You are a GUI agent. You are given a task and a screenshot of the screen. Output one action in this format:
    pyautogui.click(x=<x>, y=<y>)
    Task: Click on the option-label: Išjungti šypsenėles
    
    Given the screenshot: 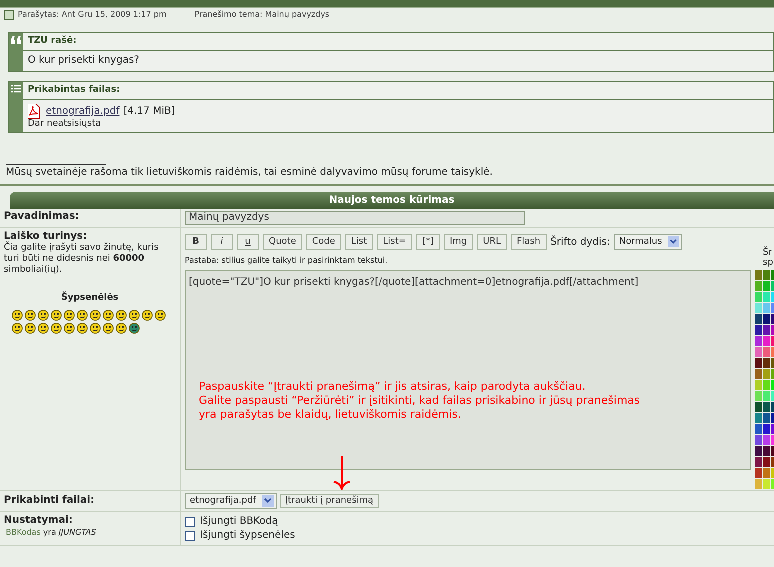 What is the action you would take?
    pyautogui.click(x=248, y=536)
    